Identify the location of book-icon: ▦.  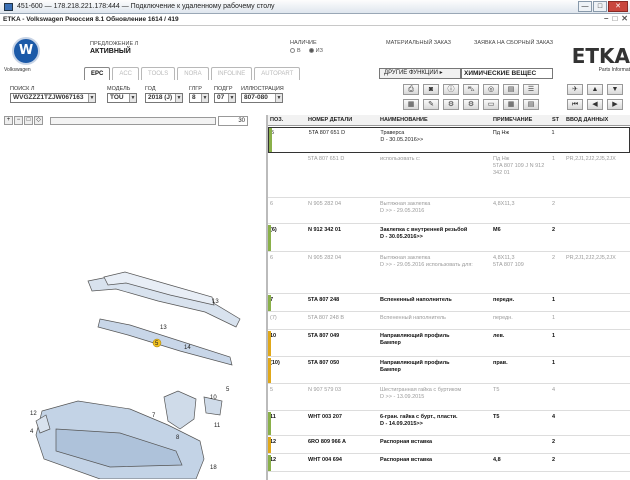
(411, 104).